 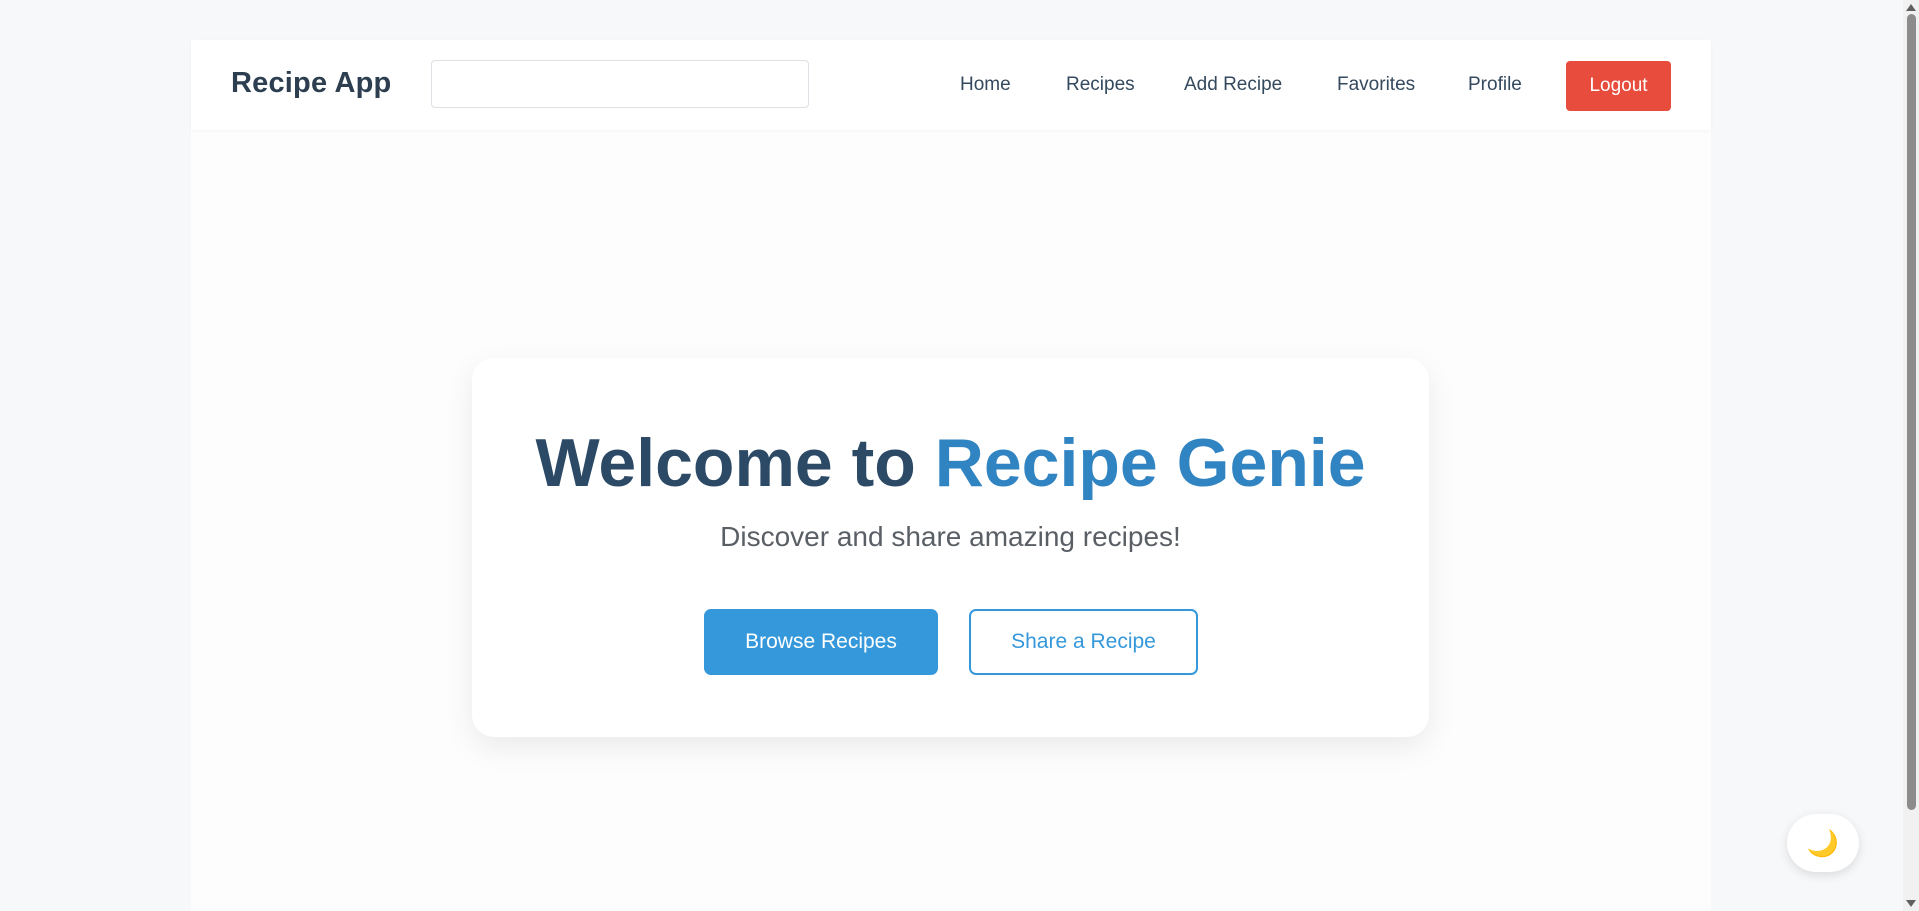 What do you see at coordinates (735, 463) in the screenshot?
I see `hero-title-prefix: Welcome to` at bounding box center [735, 463].